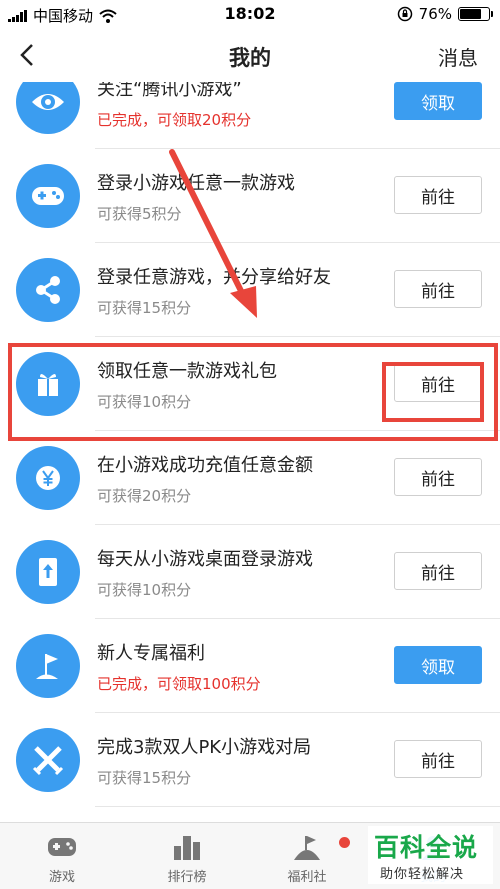 The height and width of the screenshot is (889, 500). I want to click on tab-games: 游戏, so click(62, 856).